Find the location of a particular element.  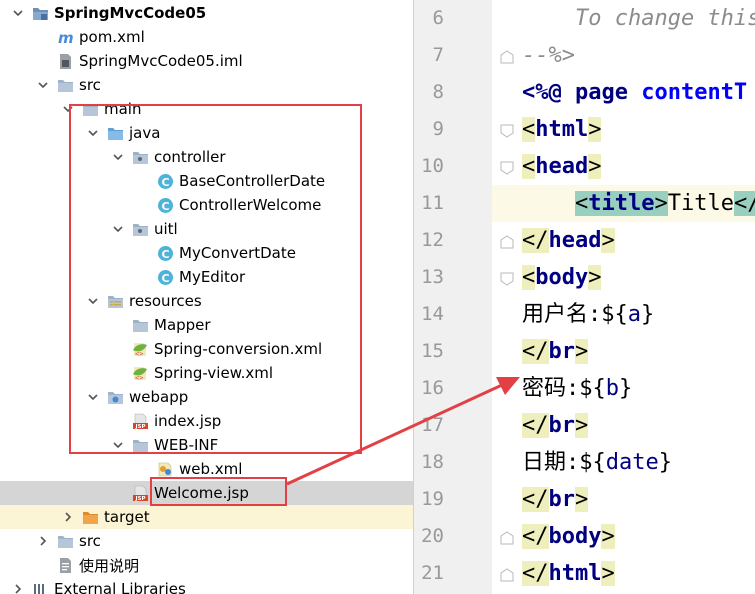

text-file-icon is located at coordinates (65, 565).